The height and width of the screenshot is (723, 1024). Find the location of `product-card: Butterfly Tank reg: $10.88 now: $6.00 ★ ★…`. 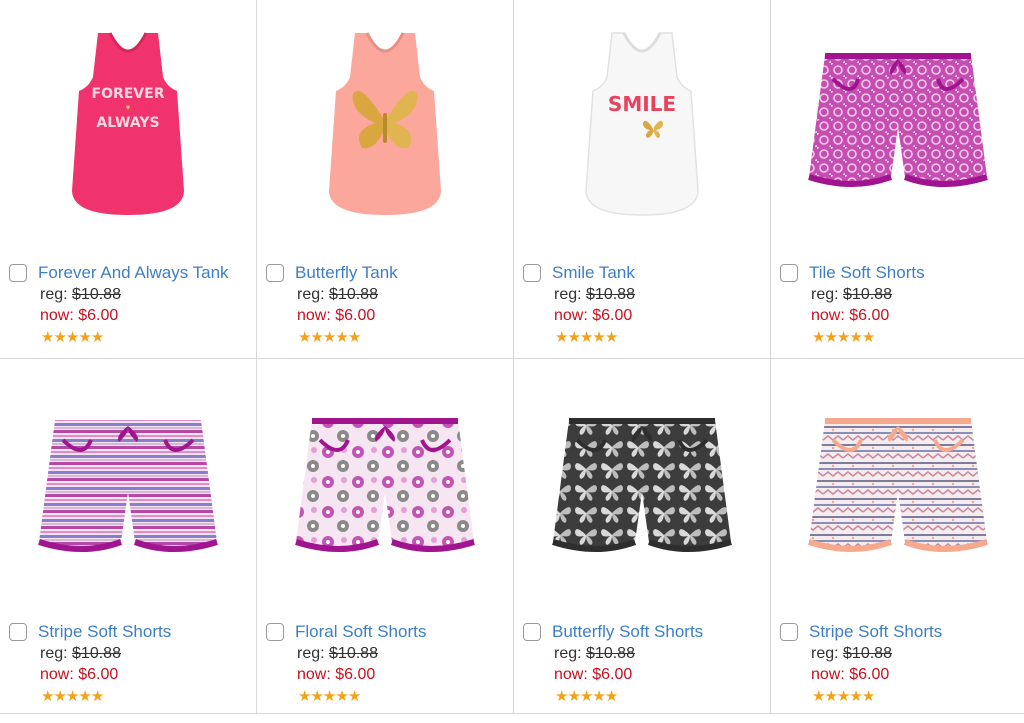

product-card: Butterfly Tank reg: $10.88 now: $6.00 ★ ★… is located at coordinates (385, 179).